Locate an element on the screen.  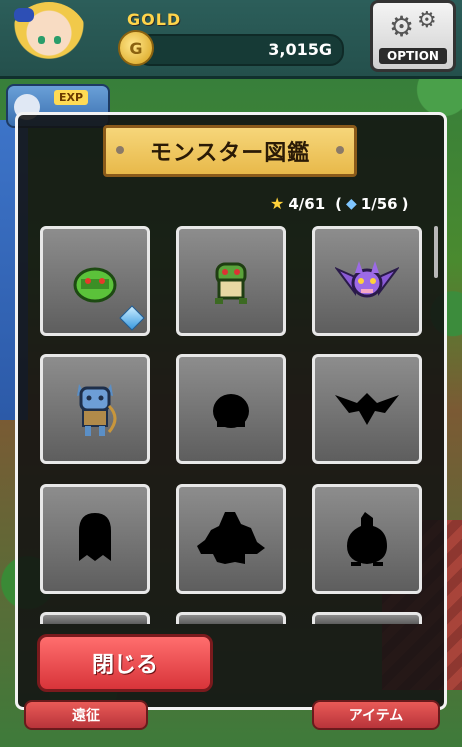
collection-counts: ★ 4/61 ( ◆ 1/56 ) is located at coordinates (339, 203).